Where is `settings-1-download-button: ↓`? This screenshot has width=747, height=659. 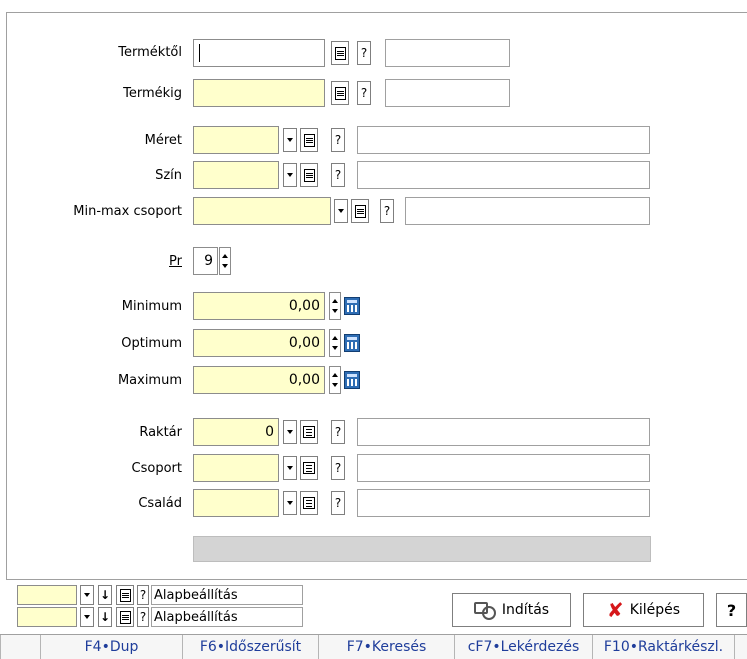 settings-1-download-button: ↓ is located at coordinates (105, 595).